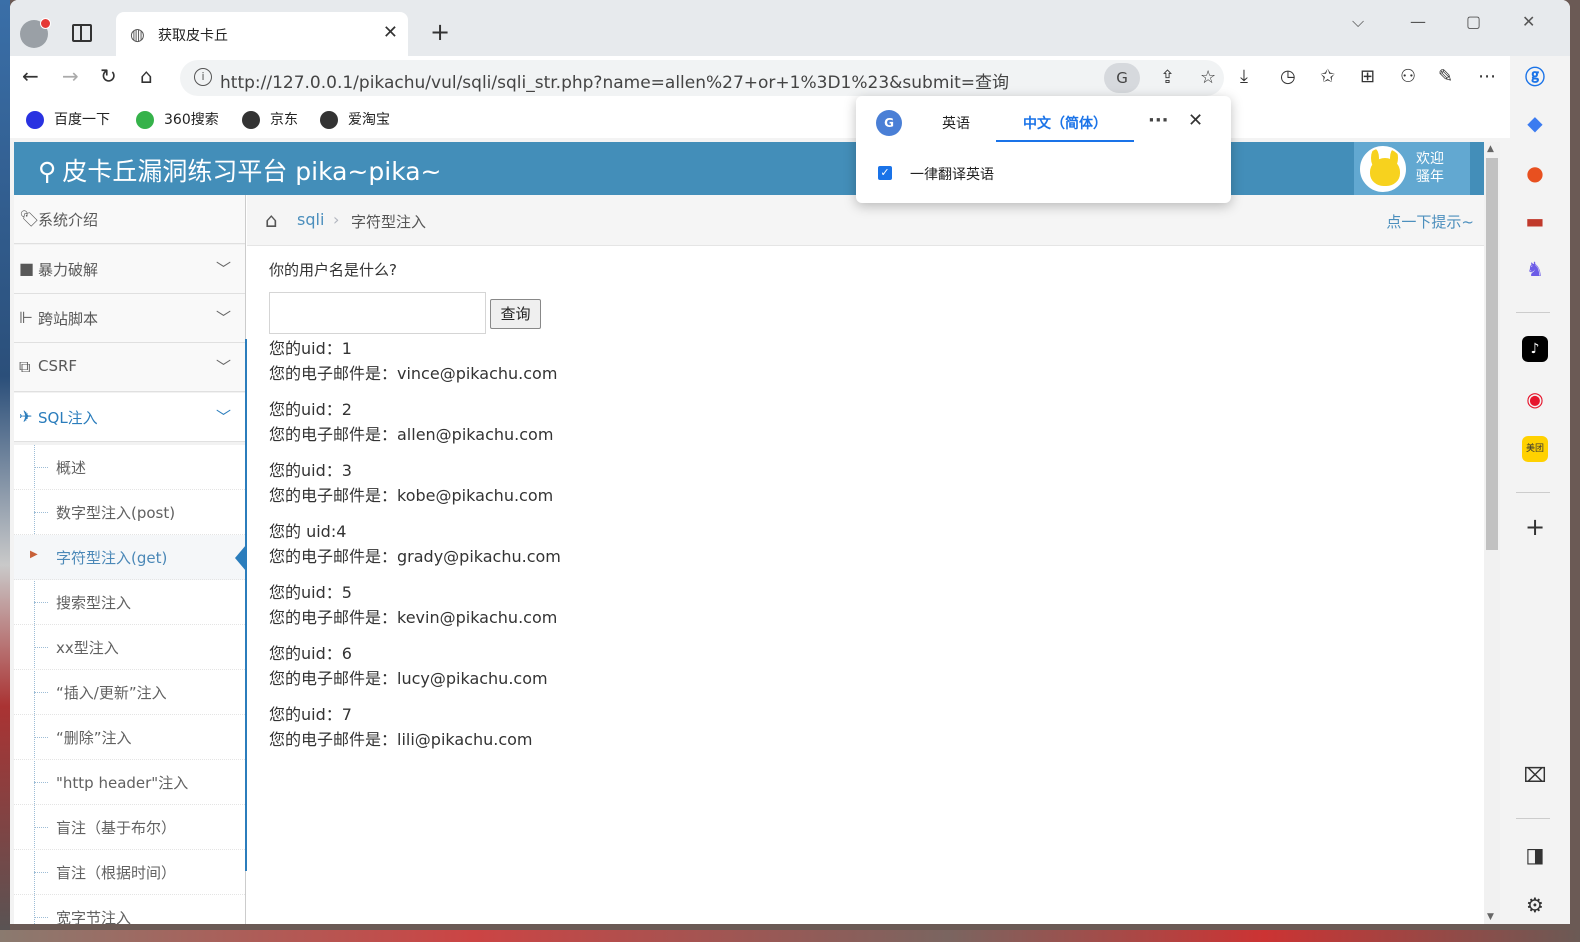 Image resolution: width=1580 pixels, height=942 pixels. What do you see at coordinates (193, 36) in the screenshot?
I see `tab-title: 获取皮卡丘` at bounding box center [193, 36].